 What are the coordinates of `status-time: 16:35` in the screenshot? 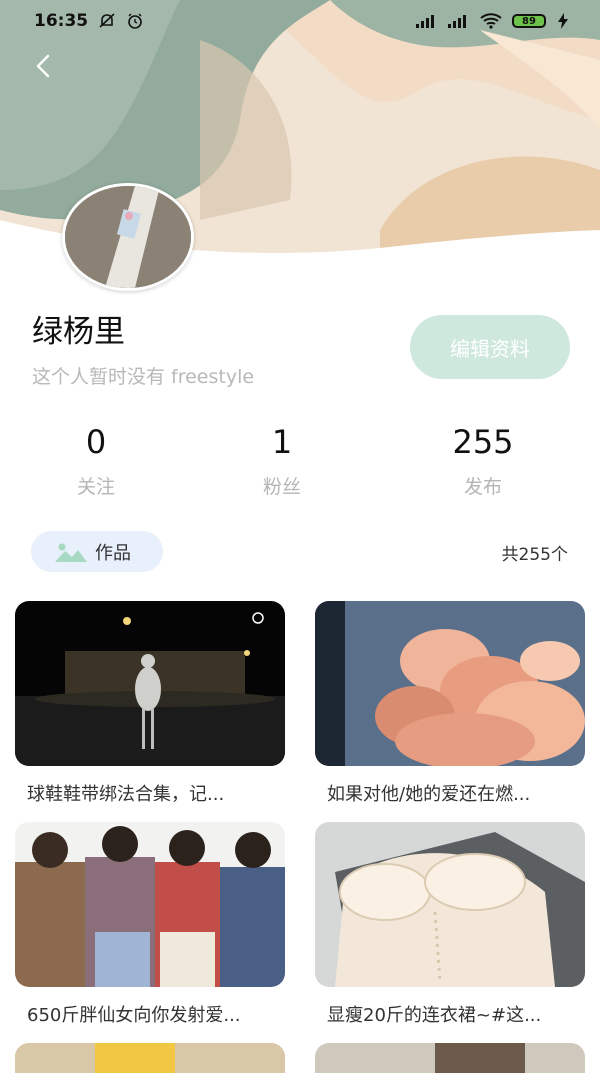 It's located at (61, 21).